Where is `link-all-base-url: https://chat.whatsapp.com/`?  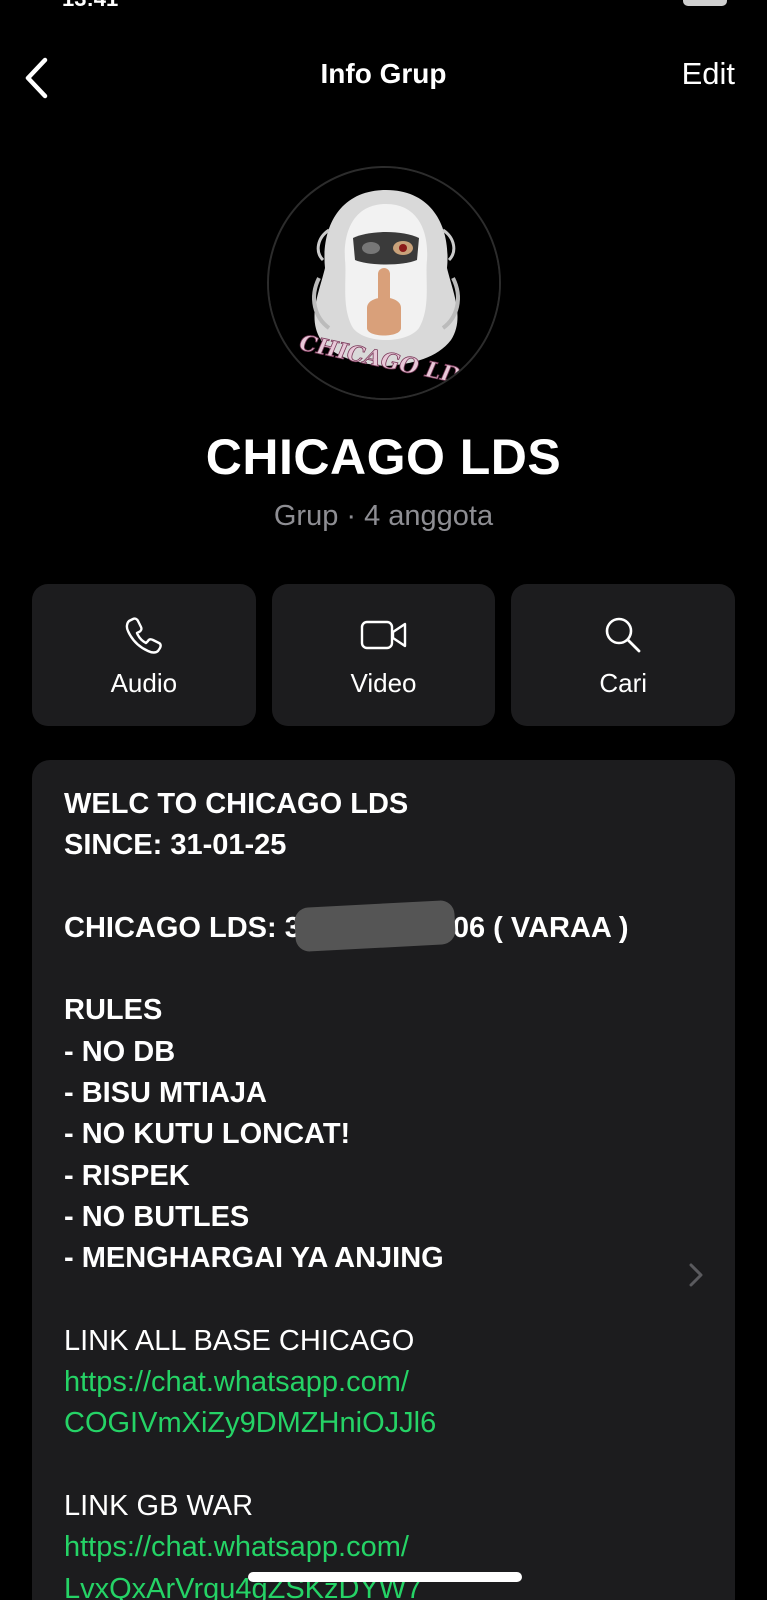
link-all-base-url: https://chat.whatsapp.com/ is located at coordinates (364, 1382).